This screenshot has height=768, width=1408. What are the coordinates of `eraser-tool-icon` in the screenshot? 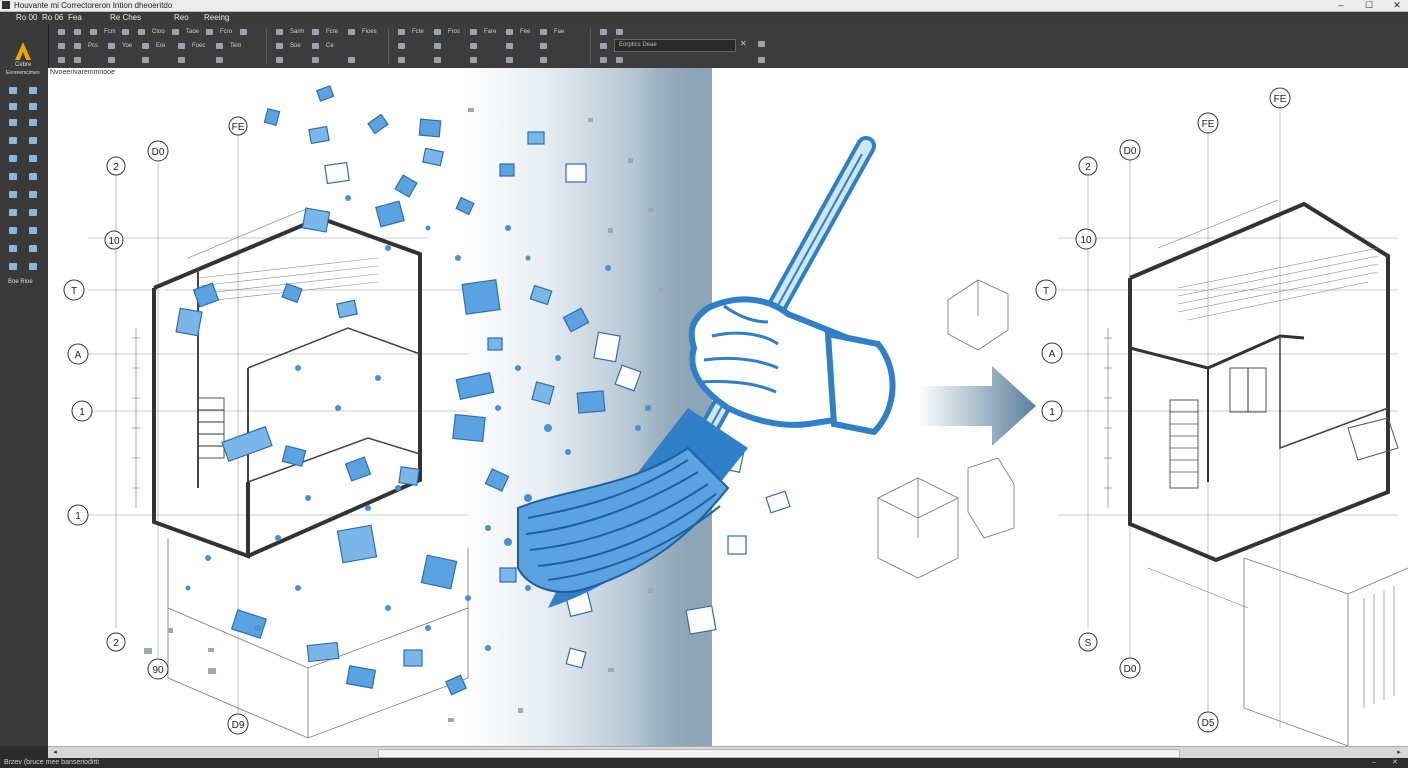 It's located at (33, 212).